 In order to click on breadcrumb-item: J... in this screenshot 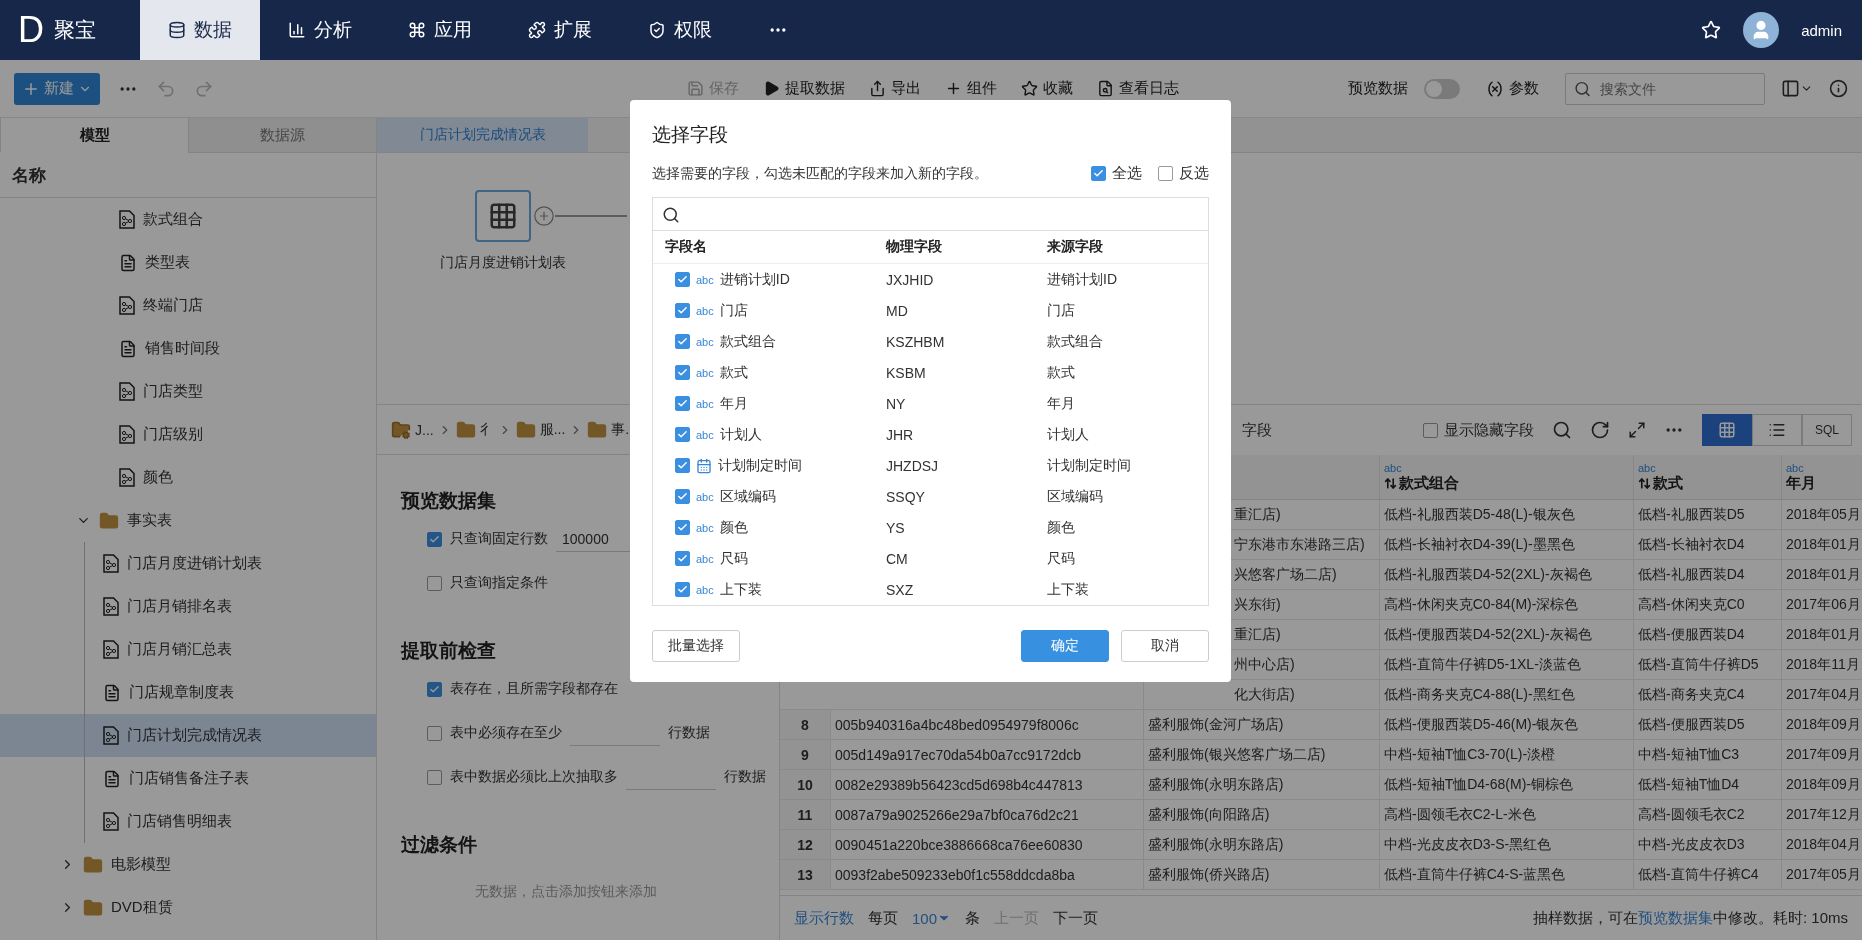, I will do `click(424, 429)`.